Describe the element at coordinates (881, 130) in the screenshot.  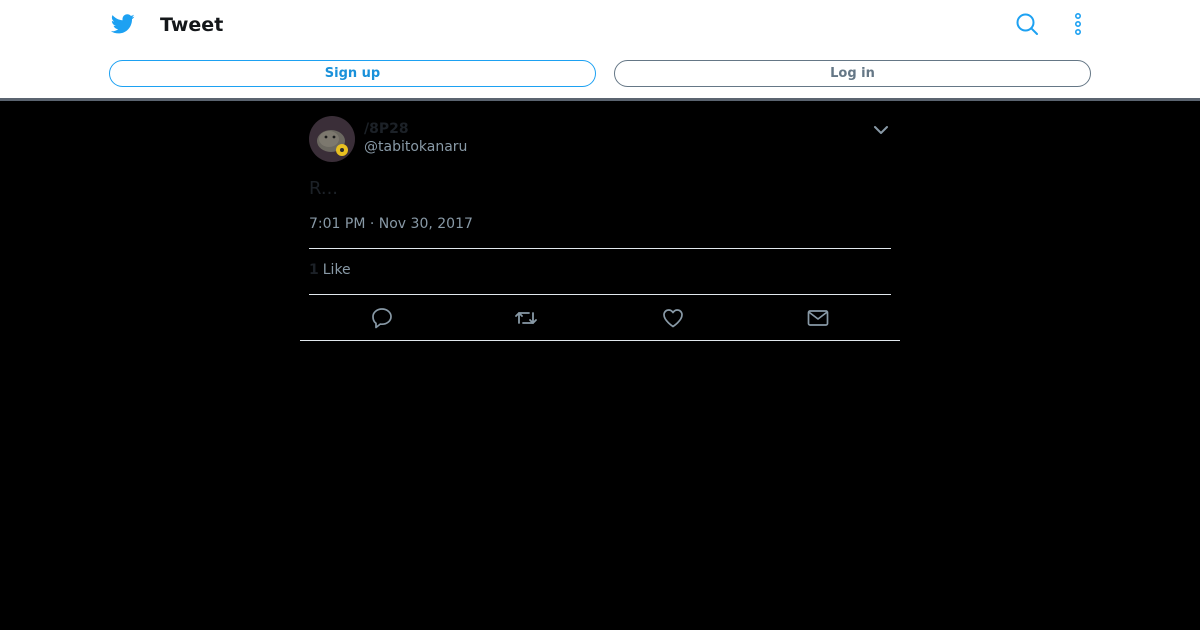
I see `chevron-down-icon` at that location.